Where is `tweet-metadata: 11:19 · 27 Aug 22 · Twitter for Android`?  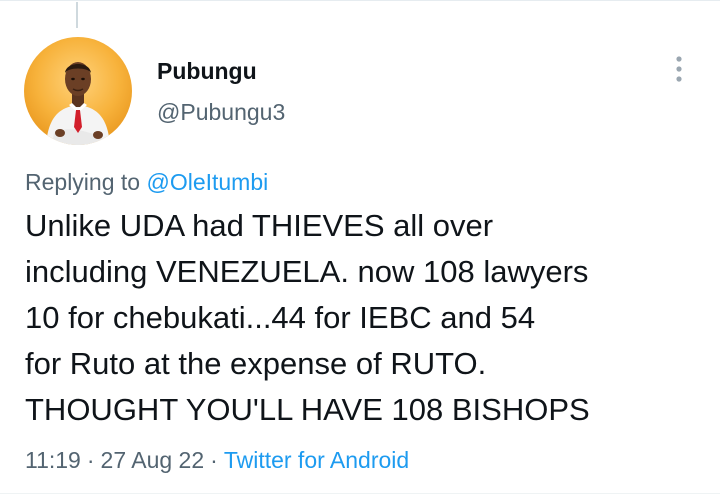
tweet-metadata: 11:19 · 27 Aug 22 · Twitter for Android is located at coordinates (217, 460).